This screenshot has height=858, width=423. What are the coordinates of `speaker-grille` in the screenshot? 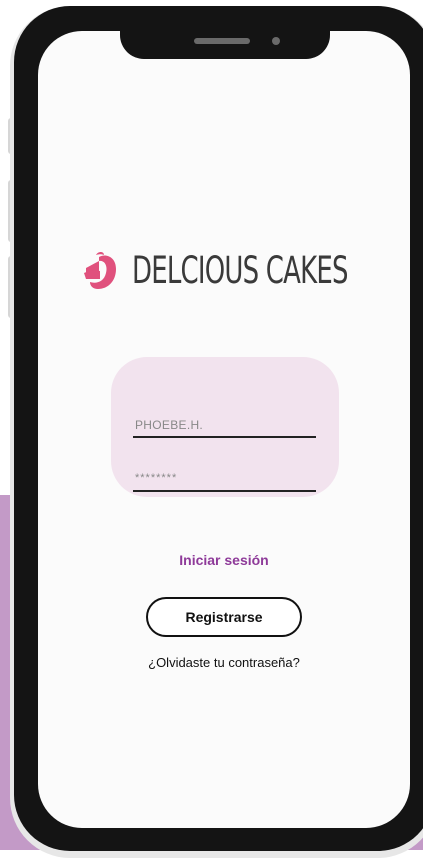 It's located at (222, 41).